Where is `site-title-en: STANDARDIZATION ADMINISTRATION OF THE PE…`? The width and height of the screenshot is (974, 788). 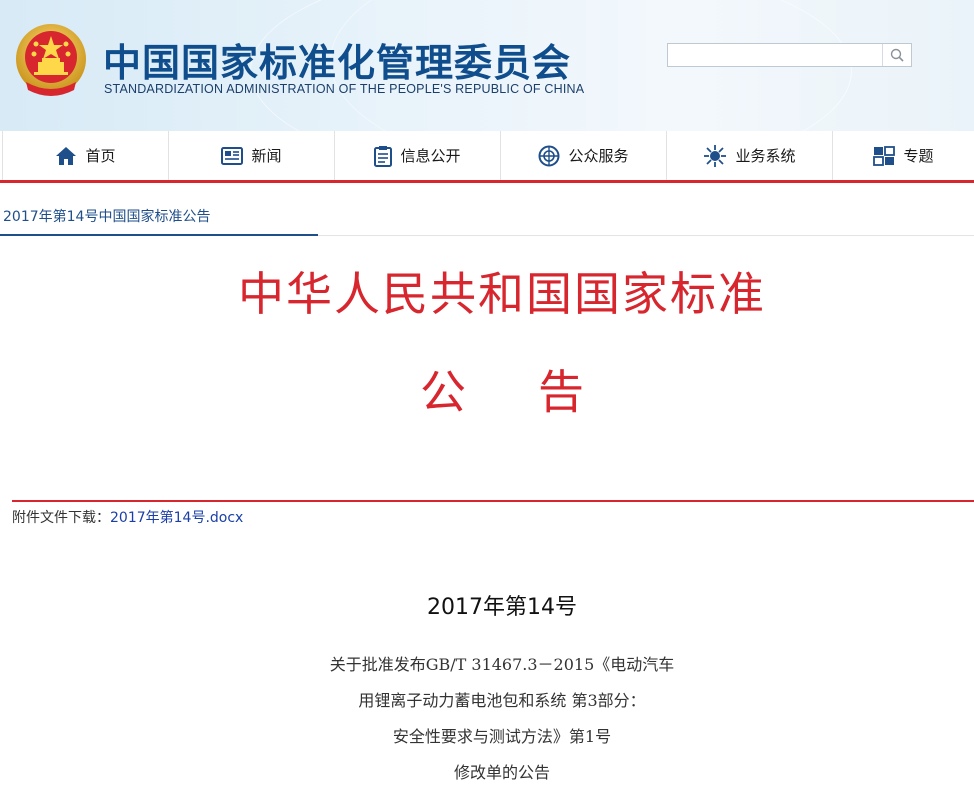 site-title-en: STANDARDIZATION ADMINISTRATION OF THE PE… is located at coordinates (344, 89).